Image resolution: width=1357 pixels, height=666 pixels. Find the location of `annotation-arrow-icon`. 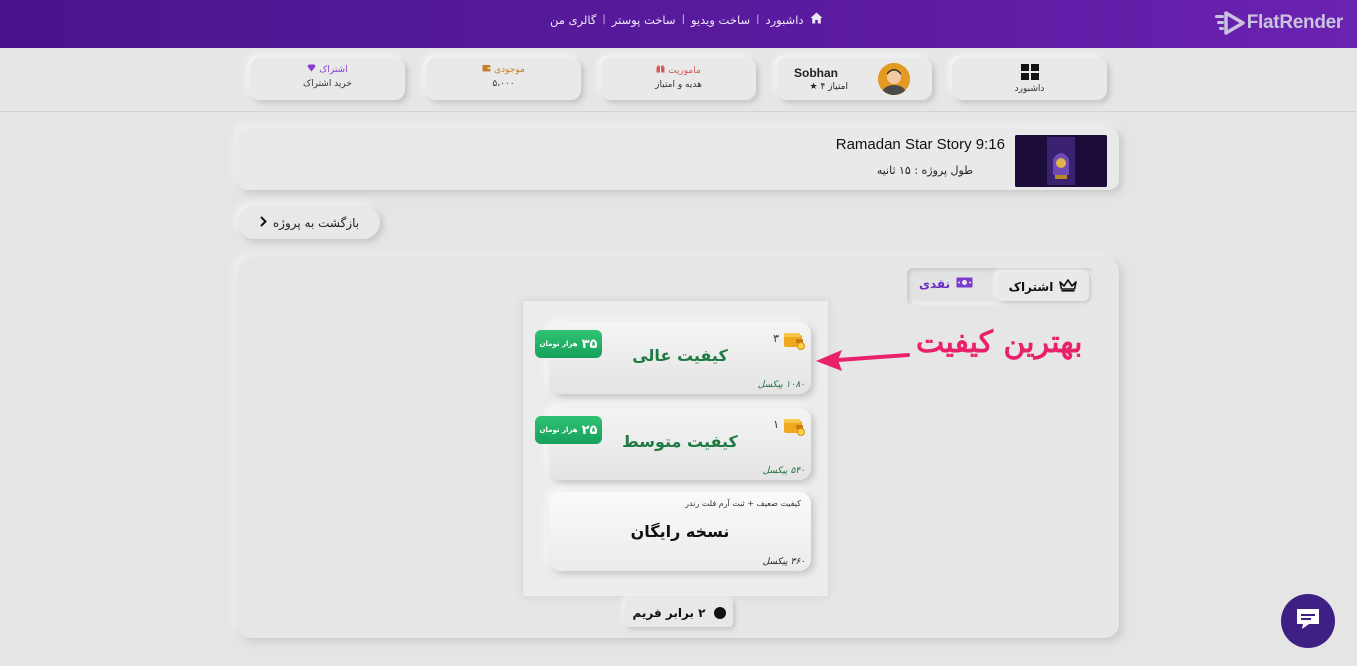

annotation-arrow-icon is located at coordinates (863, 360).